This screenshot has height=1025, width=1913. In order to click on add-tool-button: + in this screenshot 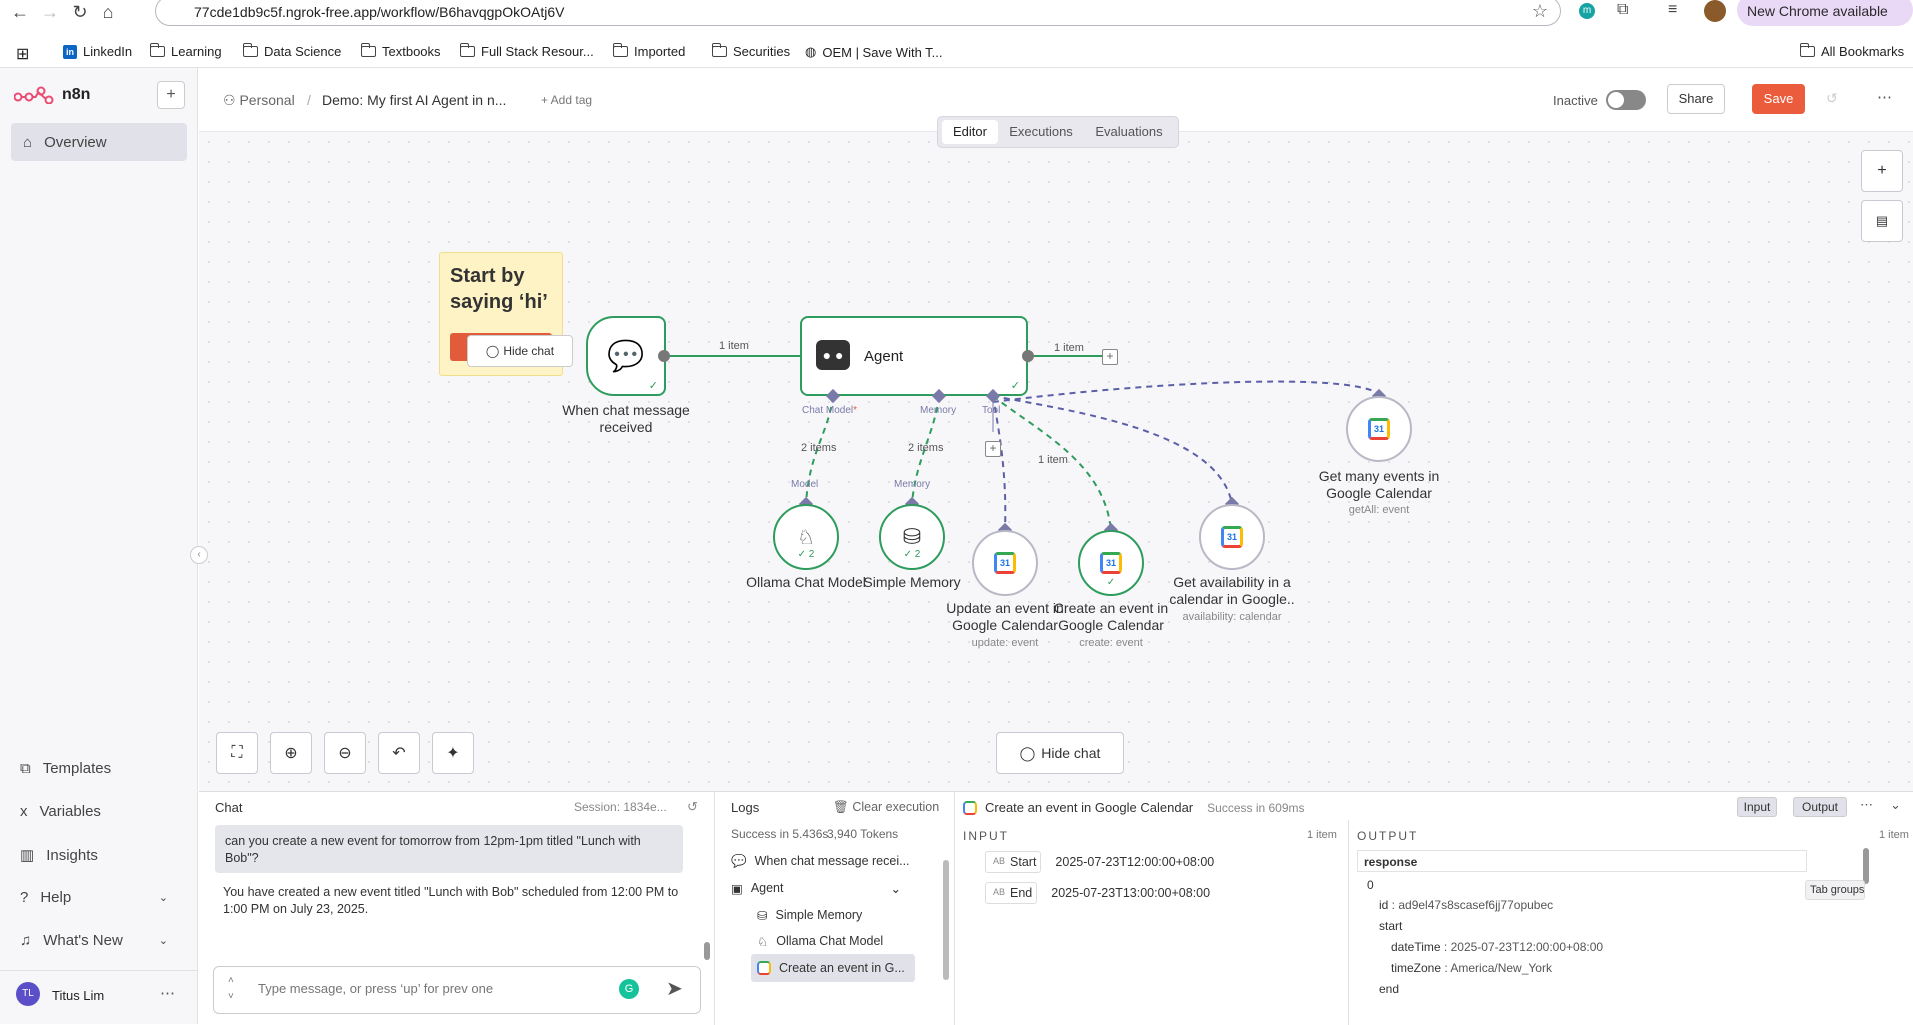, I will do `click(993, 449)`.